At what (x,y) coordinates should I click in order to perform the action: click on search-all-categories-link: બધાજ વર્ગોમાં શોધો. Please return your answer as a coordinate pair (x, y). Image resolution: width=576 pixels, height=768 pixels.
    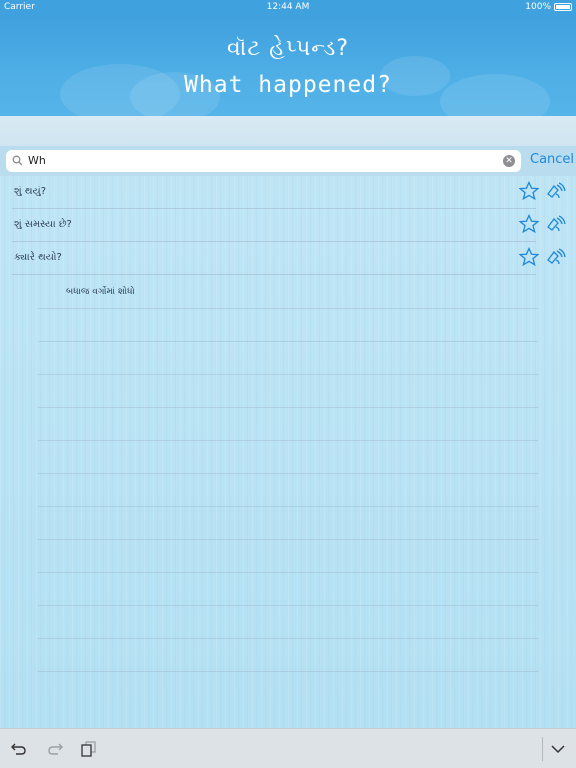
    Looking at the image, I should click on (100, 292).